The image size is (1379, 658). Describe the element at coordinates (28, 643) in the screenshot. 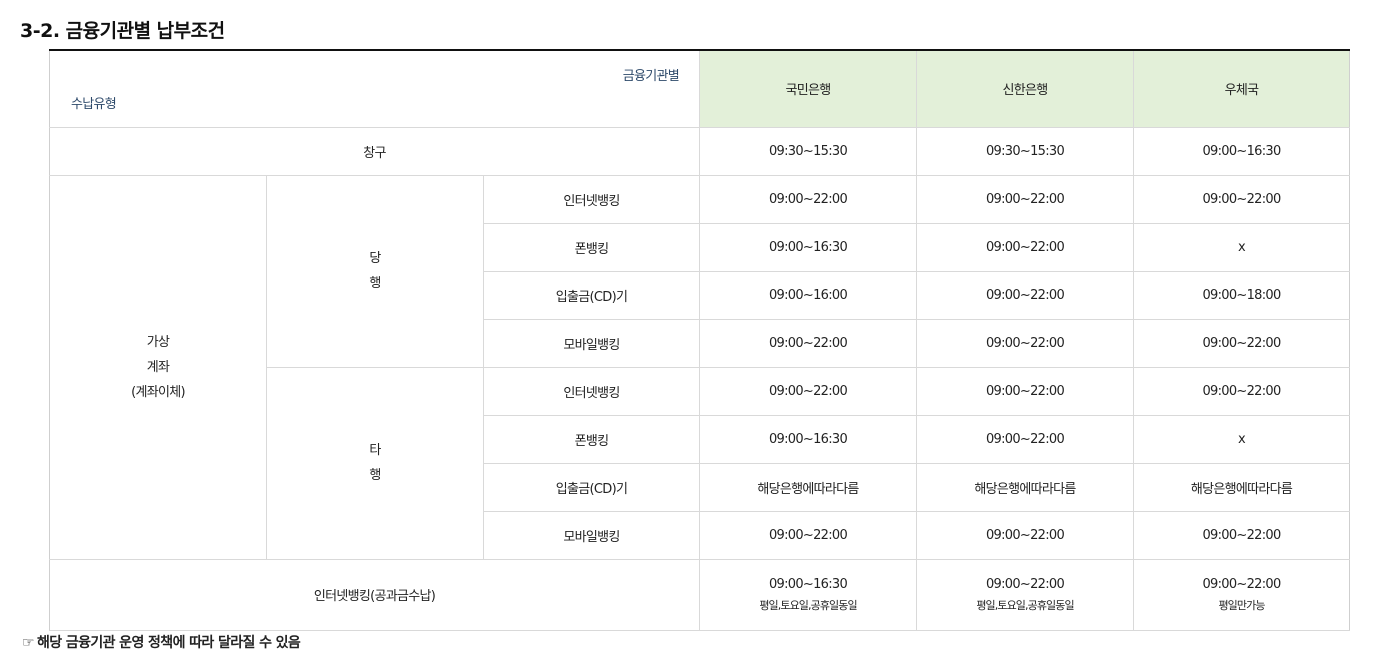

I see `pointing-hand-icon: ☞` at that location.